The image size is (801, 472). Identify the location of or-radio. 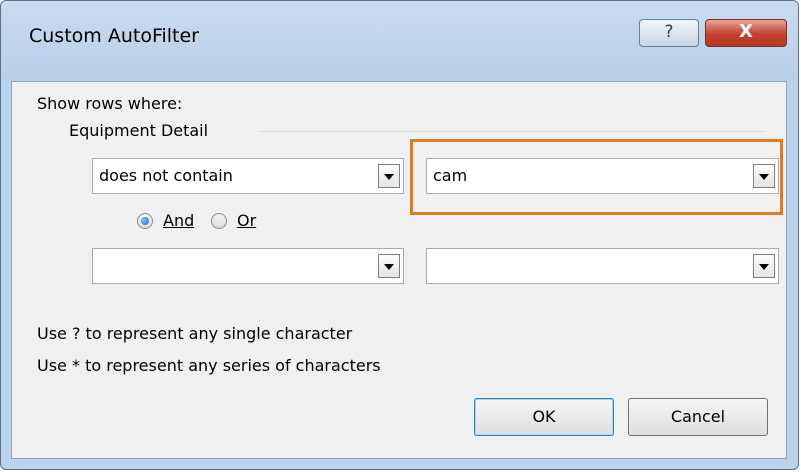
(219, 221).